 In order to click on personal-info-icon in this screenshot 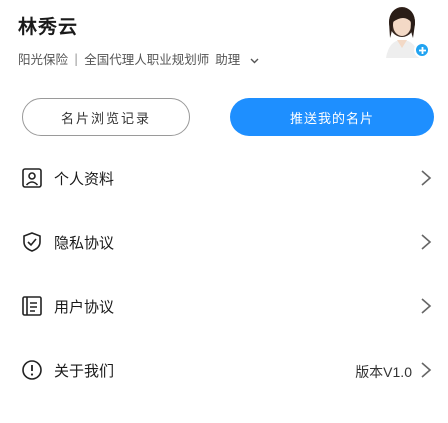, I will do `click(32, 178)`.